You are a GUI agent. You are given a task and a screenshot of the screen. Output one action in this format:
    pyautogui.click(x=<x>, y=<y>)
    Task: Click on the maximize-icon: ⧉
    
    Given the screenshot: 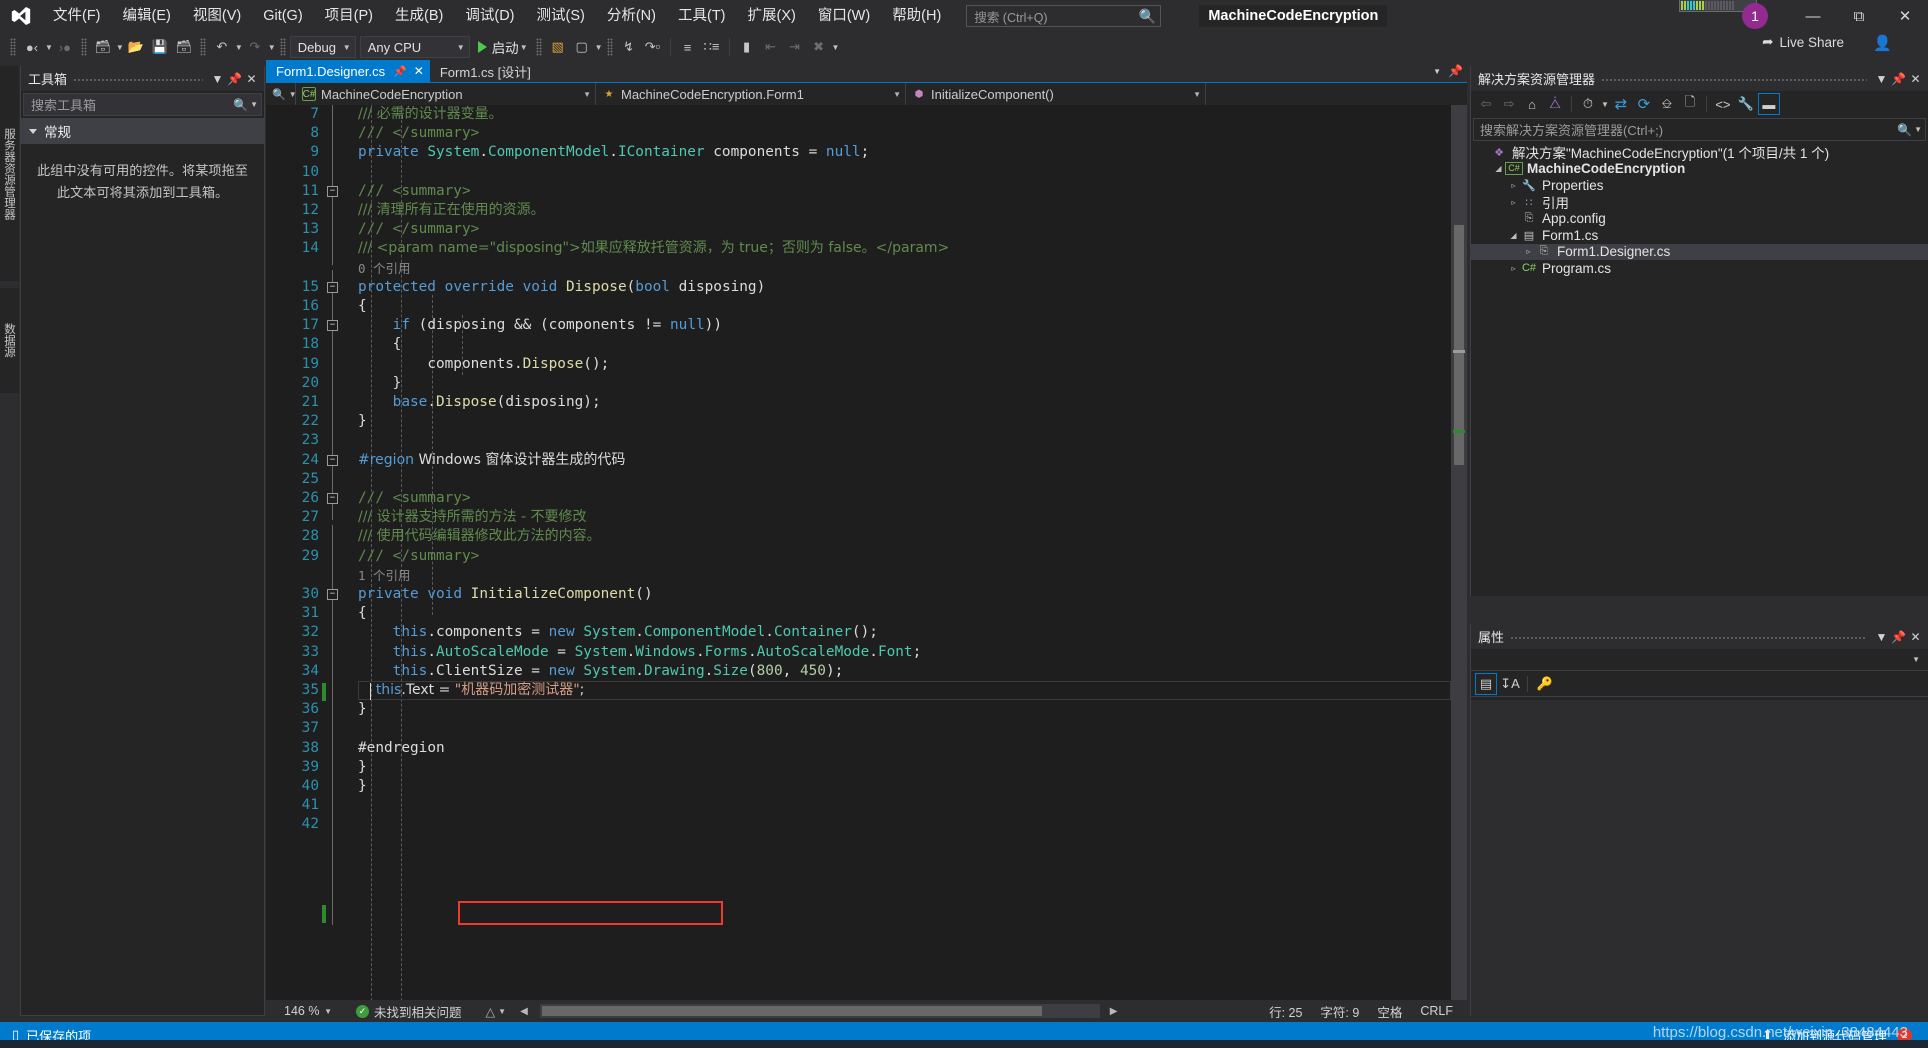 What is the action you would take?
    pyautogui.click(x=1859, y=16)
    